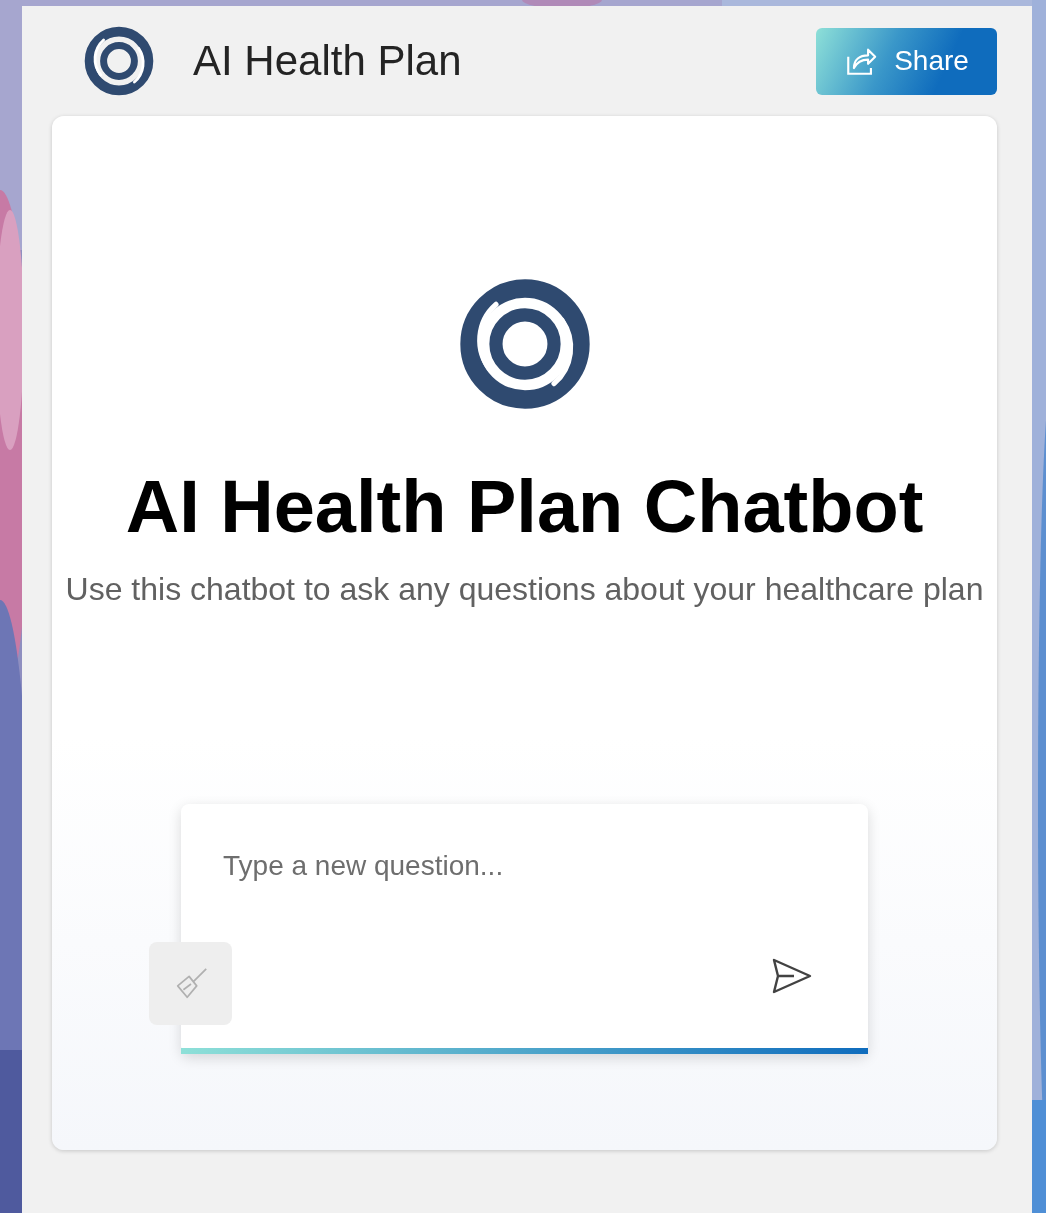 This screenshot has height=1213, width=1046. I want to click on app-title: AI Health Plan, so click(327, 61).